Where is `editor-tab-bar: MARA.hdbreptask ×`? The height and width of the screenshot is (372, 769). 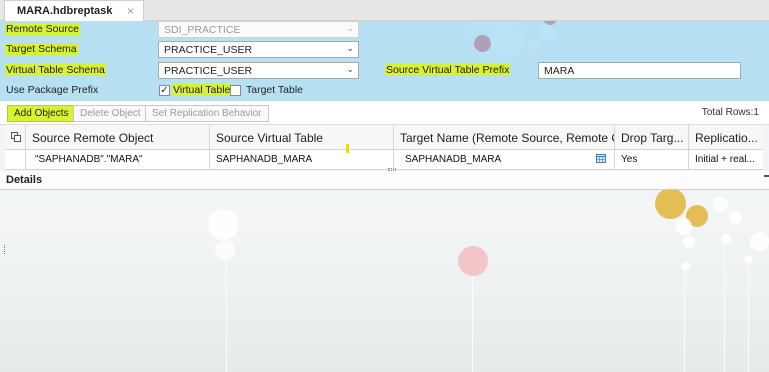 editor-tab-bar: MARA.hdbreptask × is located at coordinates (384, 10).